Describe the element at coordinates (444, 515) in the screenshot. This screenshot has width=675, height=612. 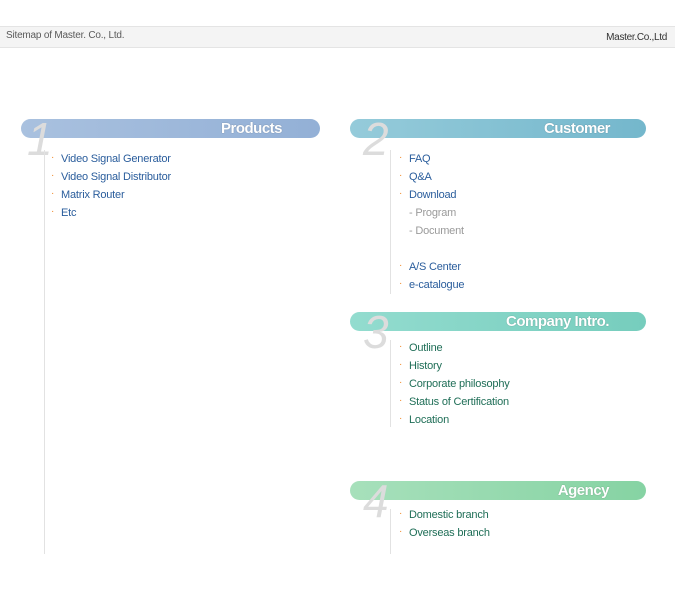
I see `list-item: · Domestic branch` at that location.